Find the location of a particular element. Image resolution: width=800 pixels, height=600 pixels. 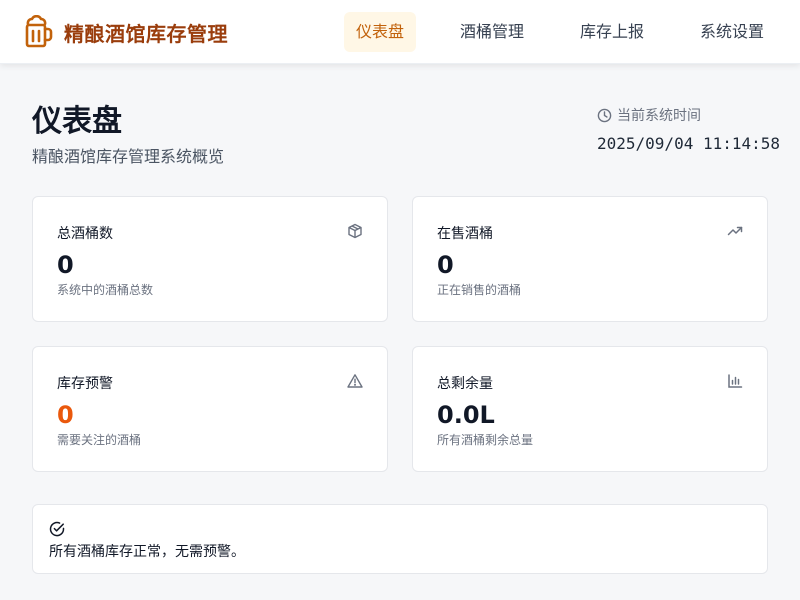

stat-card-kegs-on-sale: 在售酒桶 0 正在销售的酒桶 is located at coordinates (590, 259).